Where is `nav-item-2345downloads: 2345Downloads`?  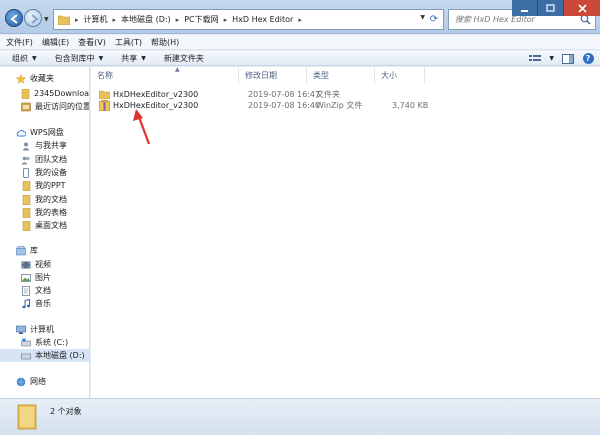
nav-item-2345downloads: 2345Downloads is located at coordinates (45, 93).